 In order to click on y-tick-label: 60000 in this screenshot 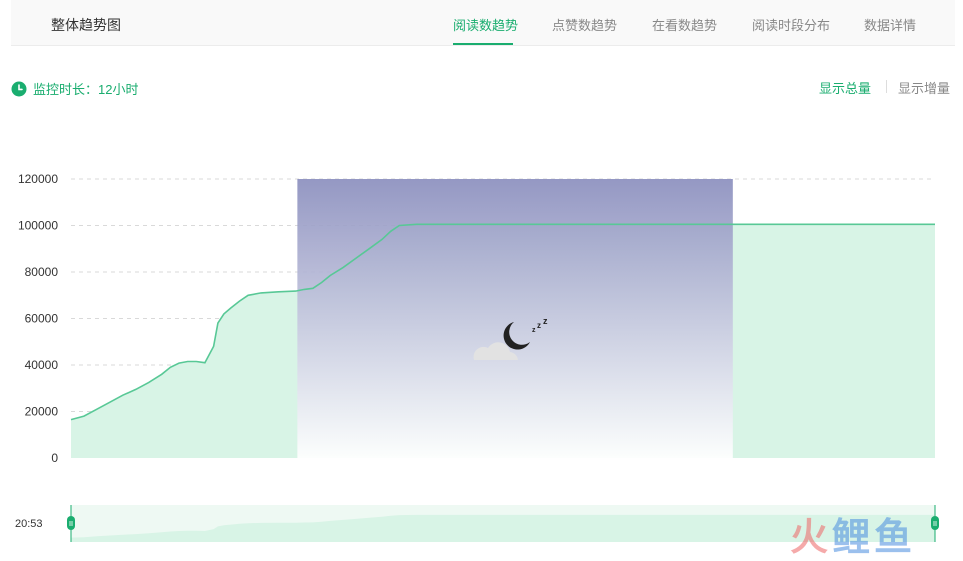, I will do `click(42, 319)`.